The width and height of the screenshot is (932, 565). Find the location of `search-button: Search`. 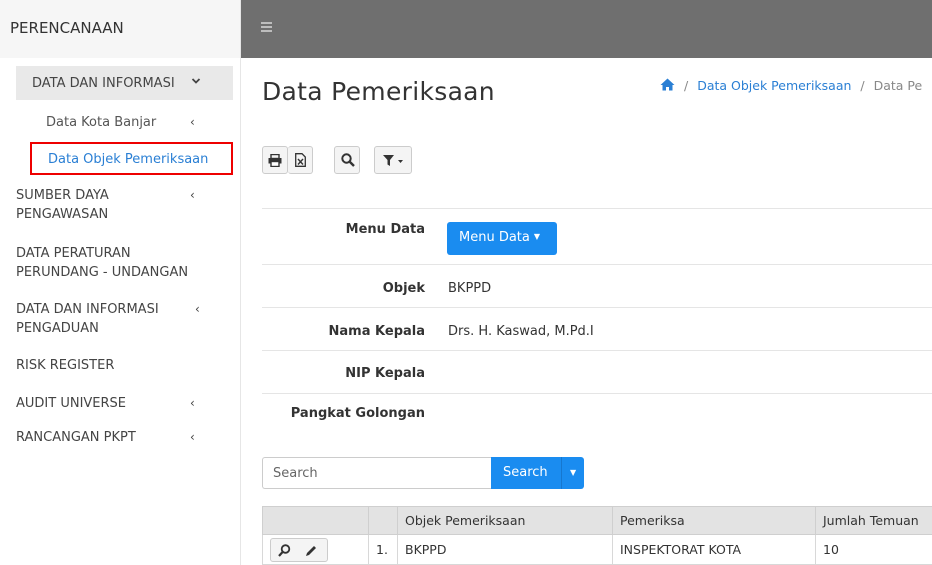

search-button: Search is located at coordinates (526, 473).